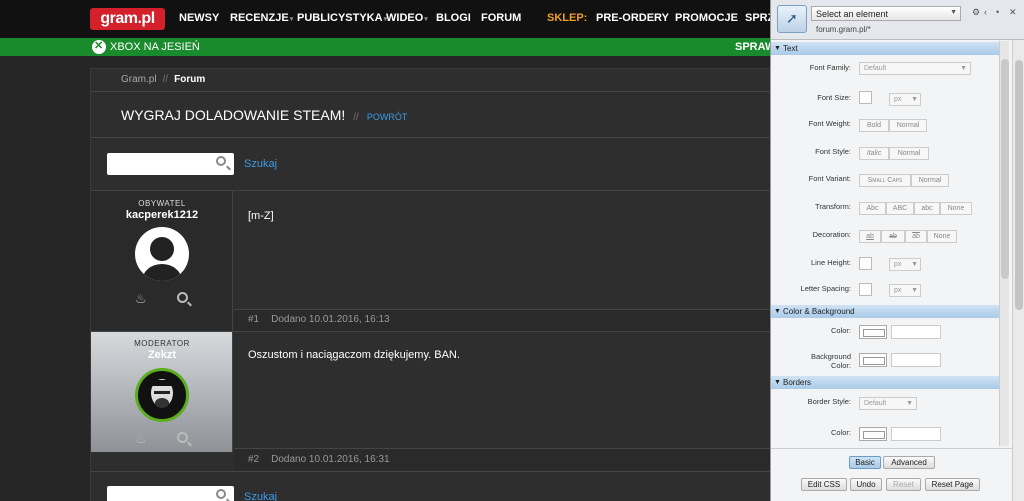 The width and height of the screenshot is (1024, 501). What do you see at coordinates (260, 164) in the screenshot?
I see `search-button: Szukaj` at bounding box center [260, 164].